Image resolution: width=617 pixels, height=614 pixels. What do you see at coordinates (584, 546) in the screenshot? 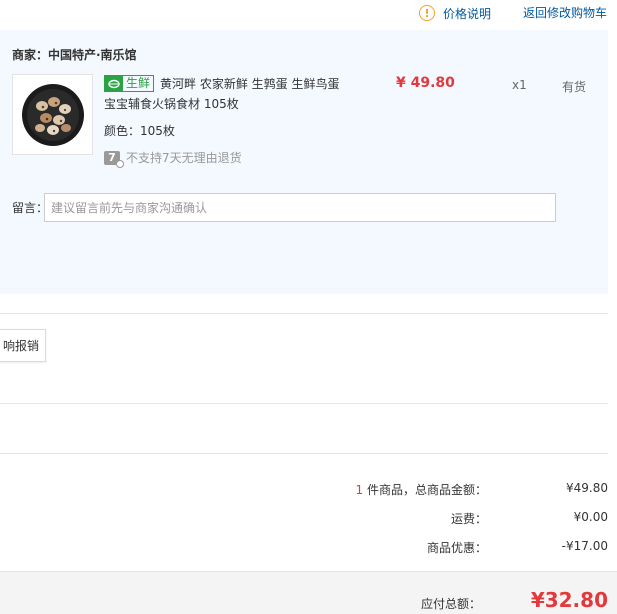
I see `discount-value: -¥17.00` at bounding box center [584, 546].